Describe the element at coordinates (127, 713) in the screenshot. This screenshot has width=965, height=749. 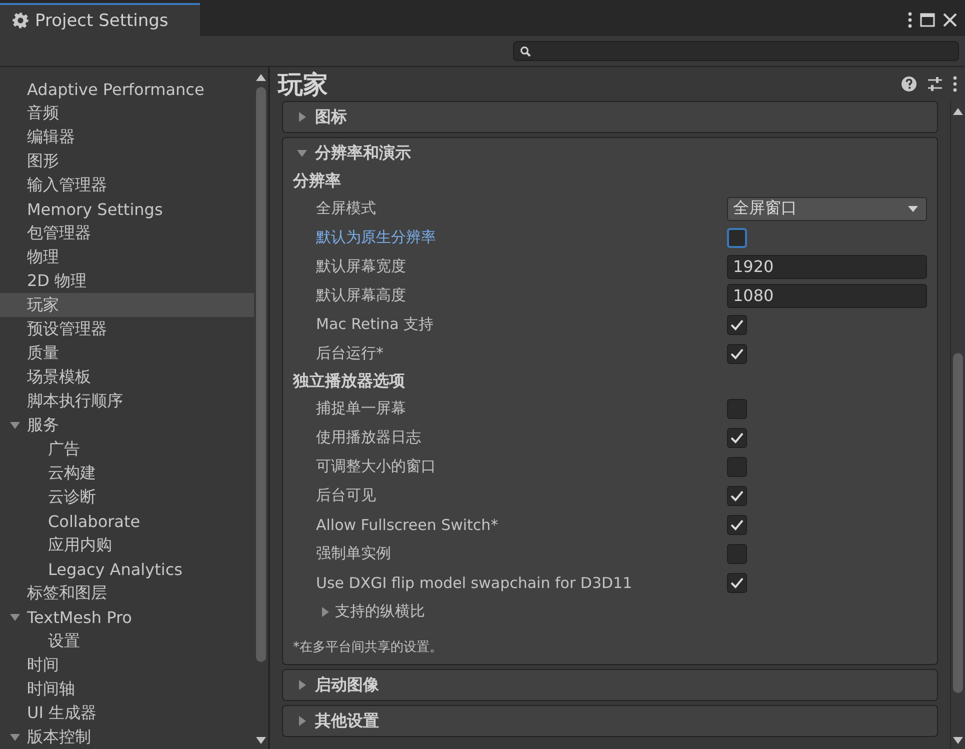
I see `sidebar-item: UI 生成器` at that location.